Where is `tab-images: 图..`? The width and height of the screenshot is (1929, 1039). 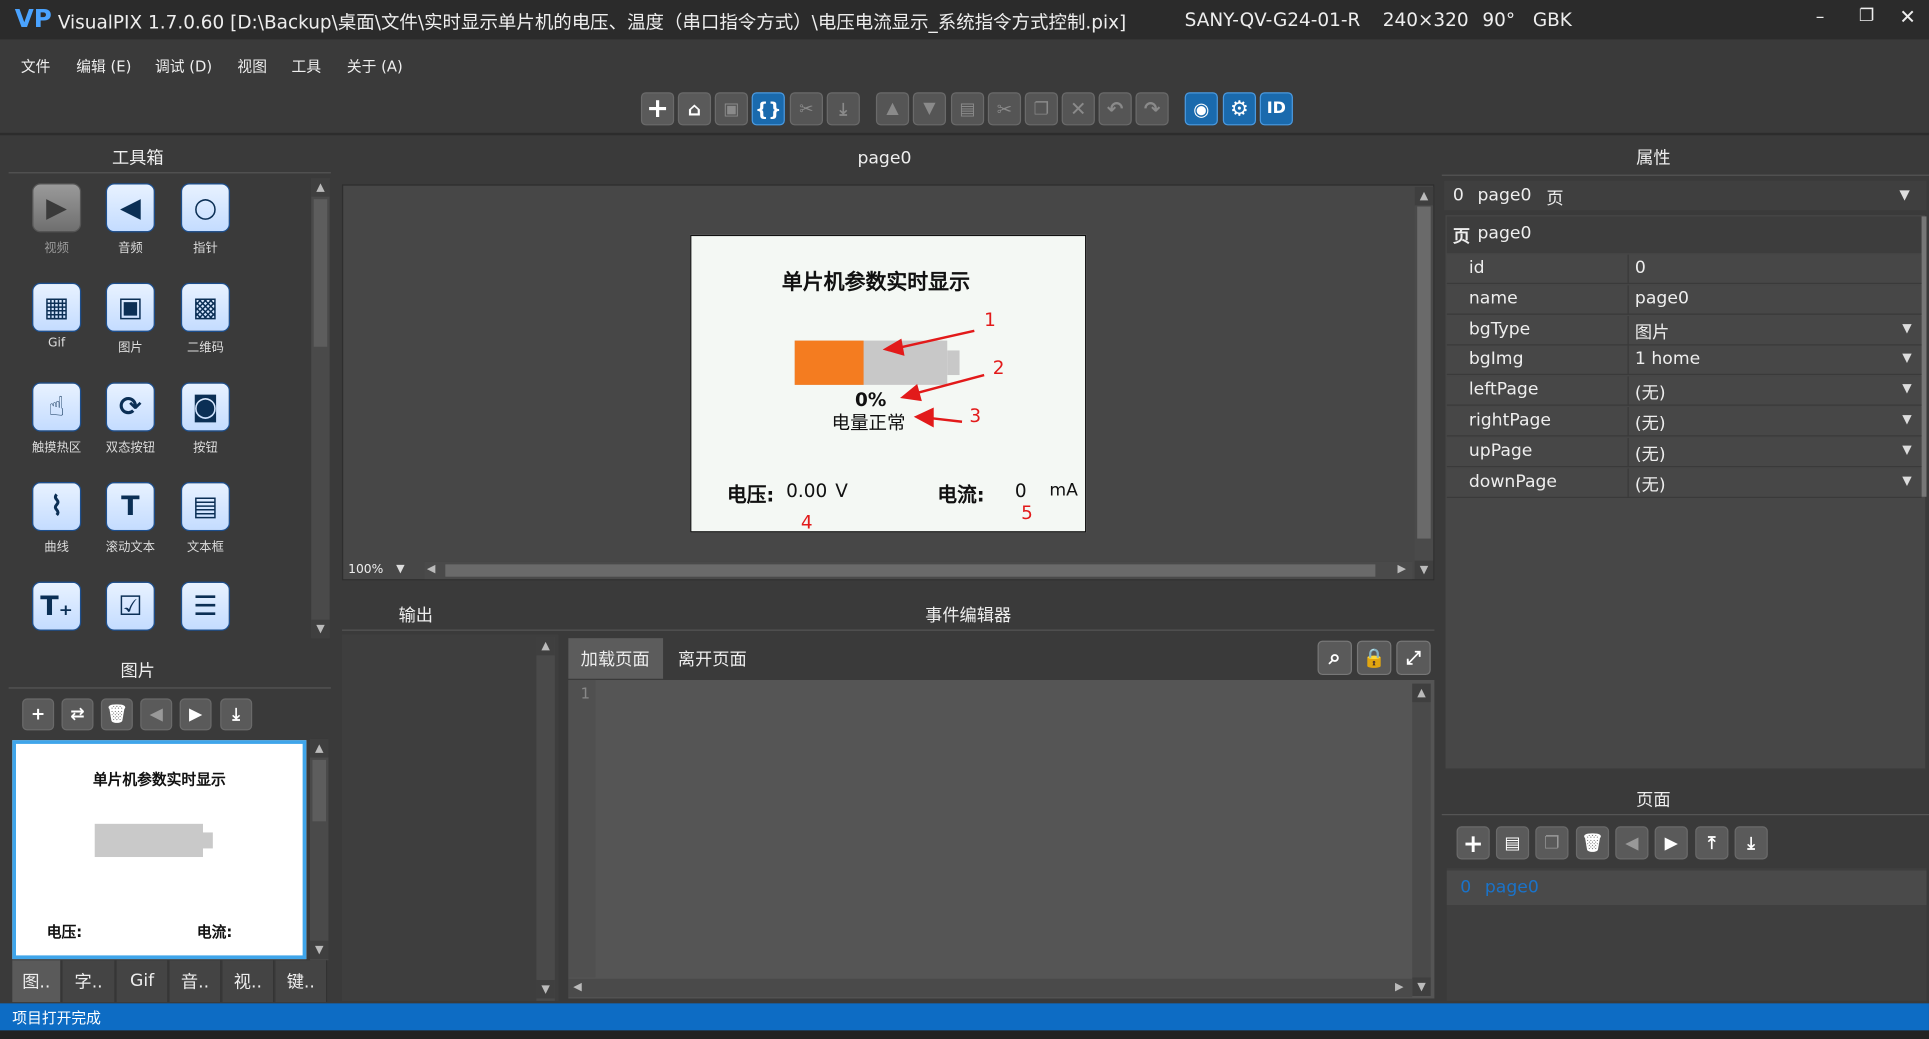
tab-images: 图.. is located at coordinates (37, 981).